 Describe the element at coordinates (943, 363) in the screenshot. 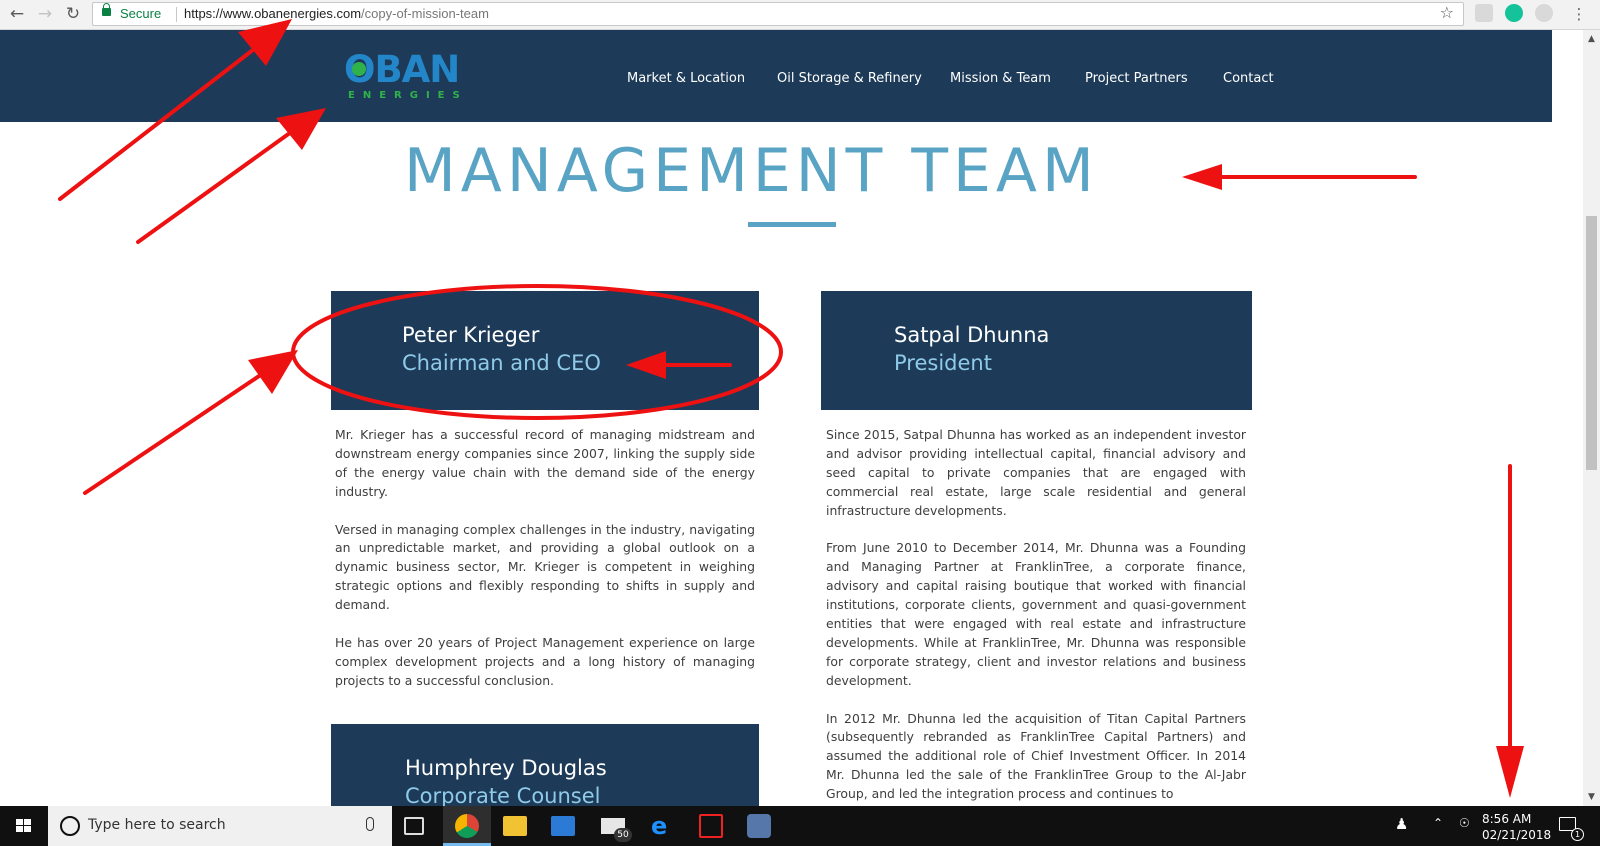

I see `member-role: President` at that location.